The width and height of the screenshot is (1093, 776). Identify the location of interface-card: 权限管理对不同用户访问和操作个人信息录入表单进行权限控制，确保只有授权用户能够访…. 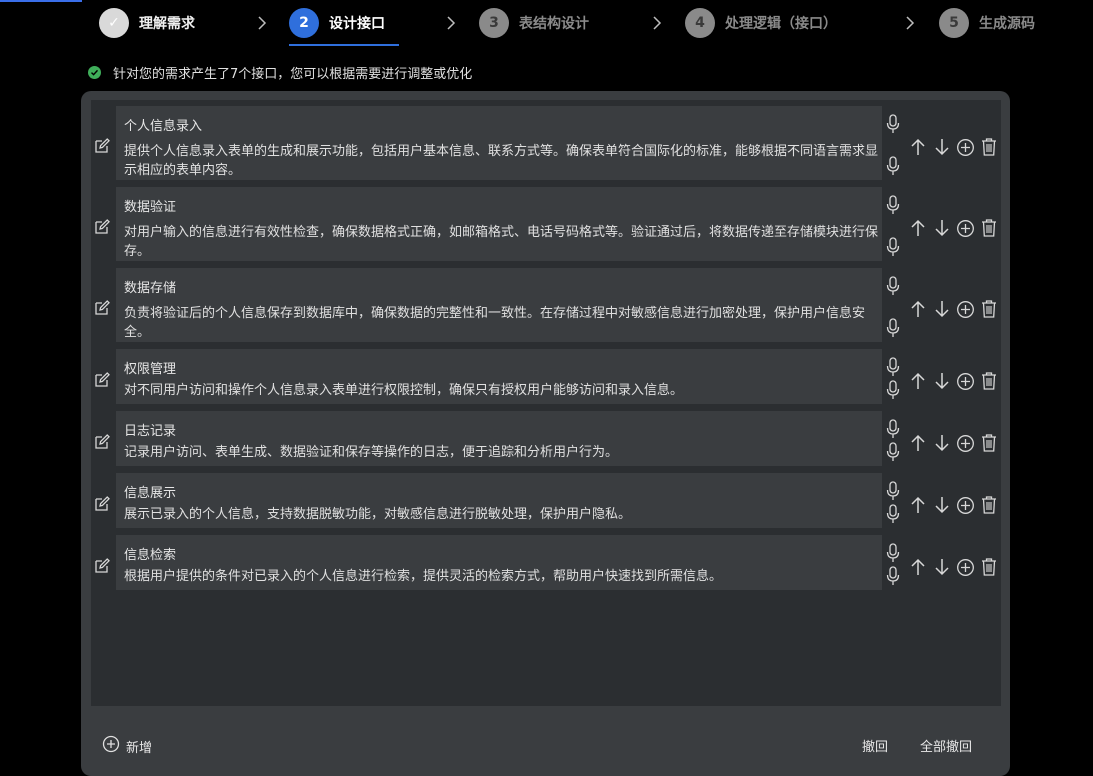
(499, 376).